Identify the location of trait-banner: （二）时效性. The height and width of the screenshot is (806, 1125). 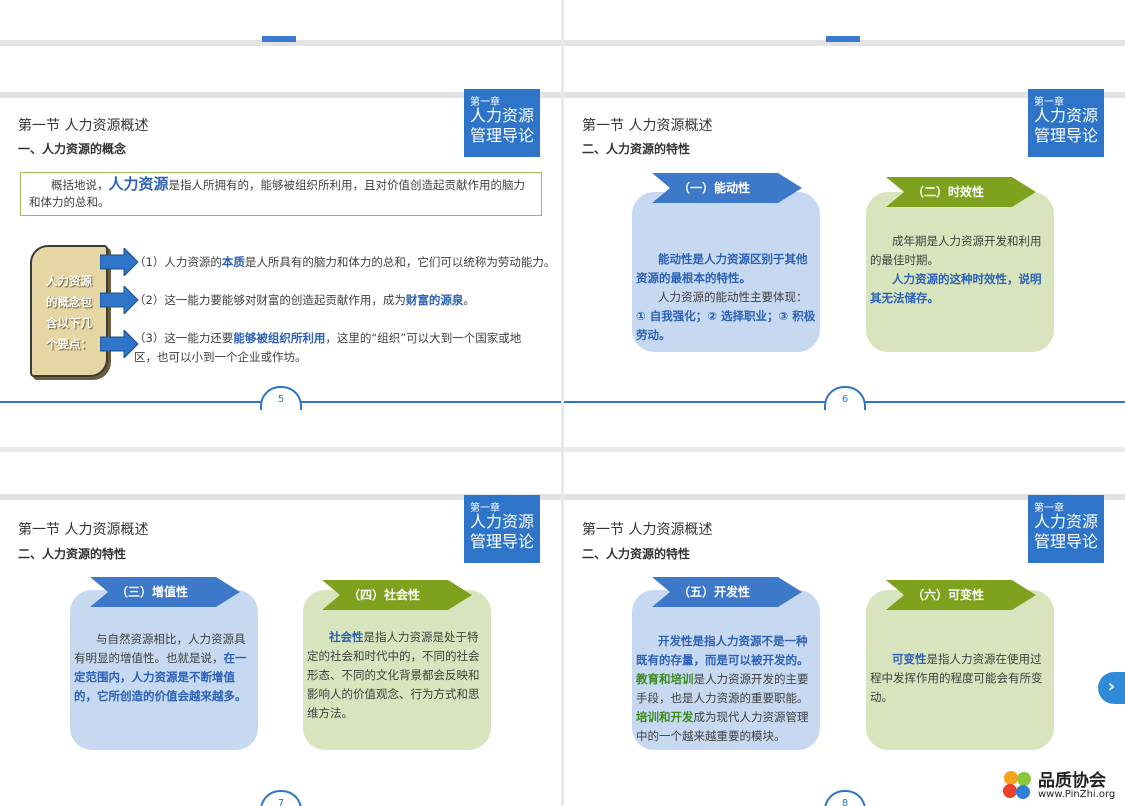
(961, 192).